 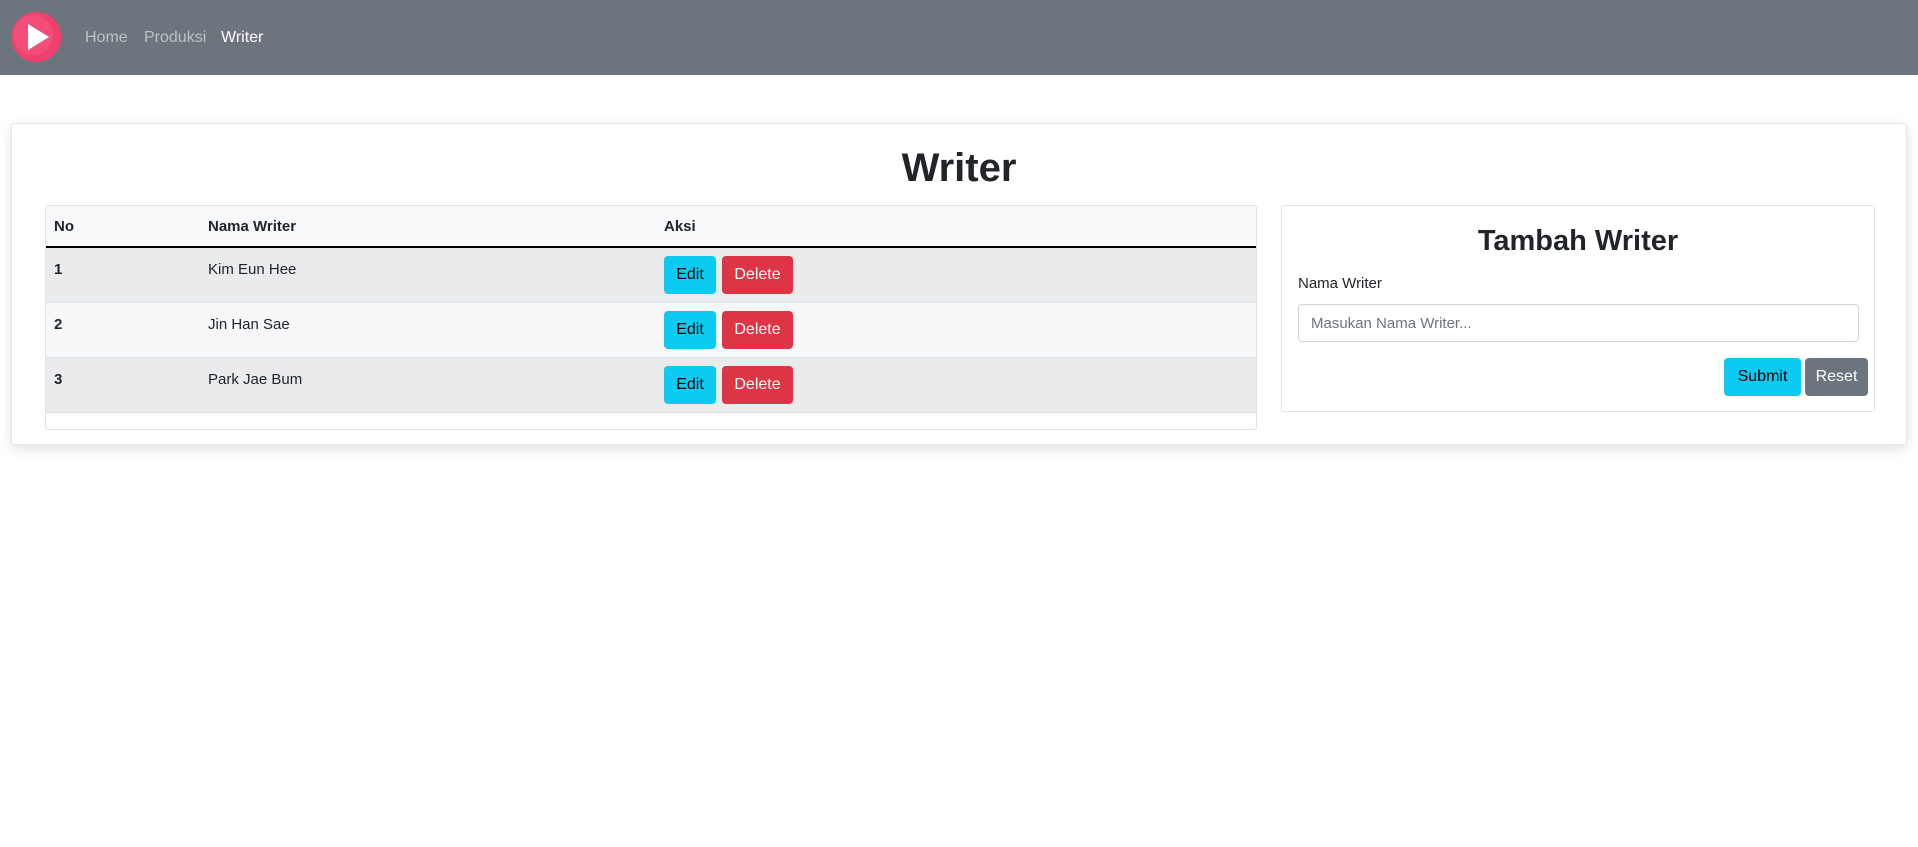 What do you see at coordinates (680, 226) in the screenshot?
I see `column-header-aksi: Aksi` at bounding box center [680, 226].